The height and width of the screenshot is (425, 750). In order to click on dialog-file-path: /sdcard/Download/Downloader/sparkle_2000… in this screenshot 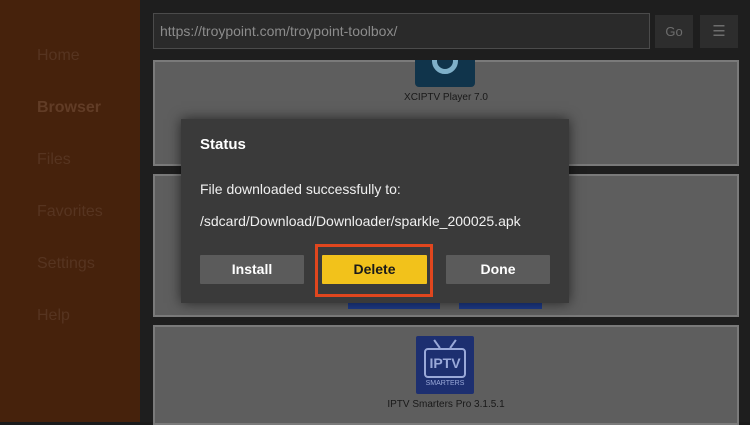, I will do `click(360, 221)`.